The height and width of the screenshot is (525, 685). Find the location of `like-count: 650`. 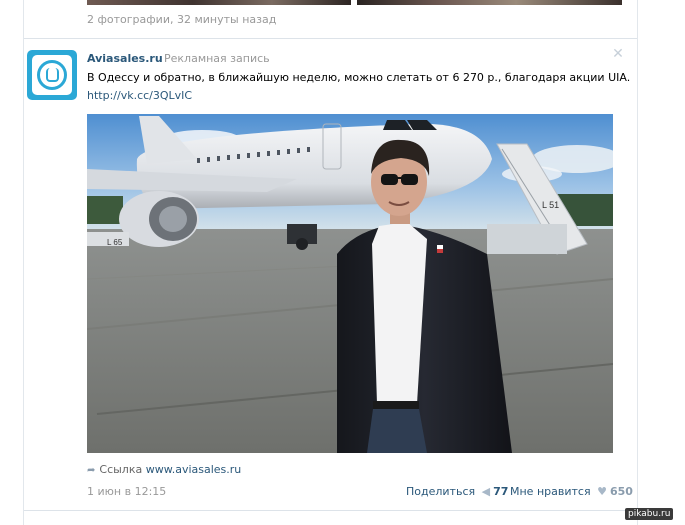

like-count: 650 is located at coordinates (621, 491).